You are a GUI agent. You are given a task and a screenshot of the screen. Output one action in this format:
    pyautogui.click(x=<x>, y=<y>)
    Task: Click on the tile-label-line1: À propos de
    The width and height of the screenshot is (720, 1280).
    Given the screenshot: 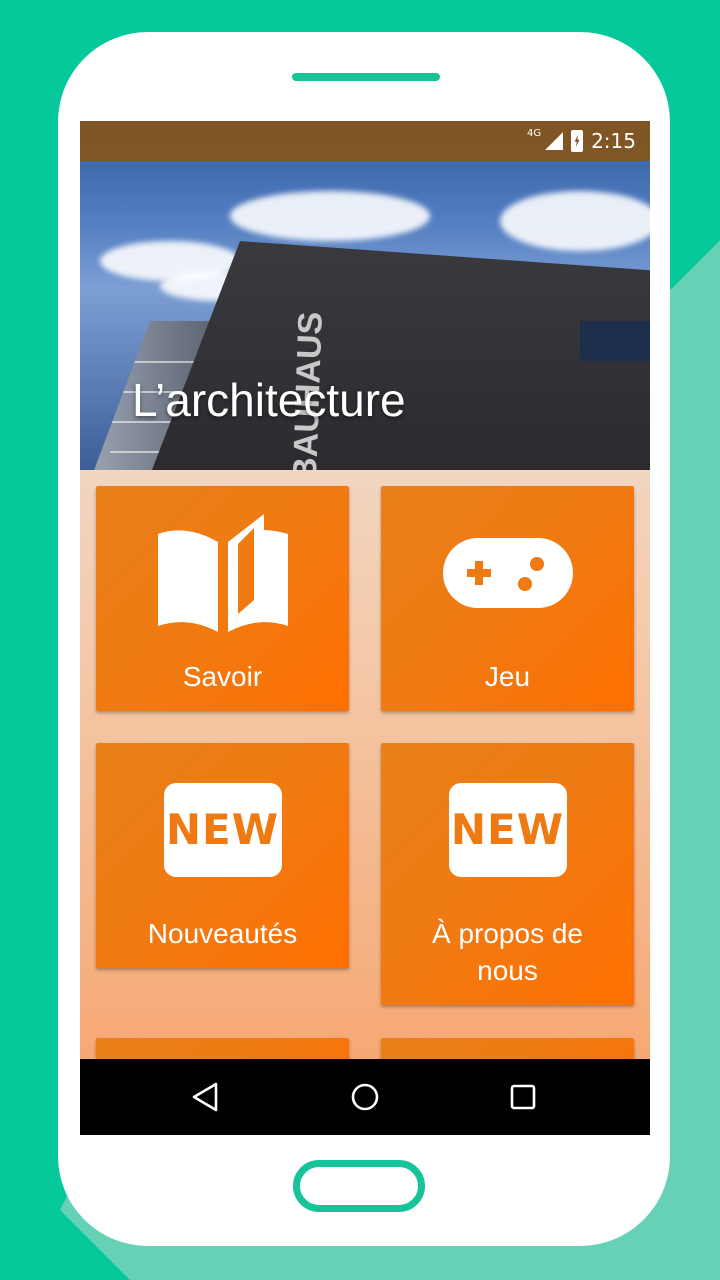 What is the action you would take?
    pyautogui.click(x=507, y=933)
    